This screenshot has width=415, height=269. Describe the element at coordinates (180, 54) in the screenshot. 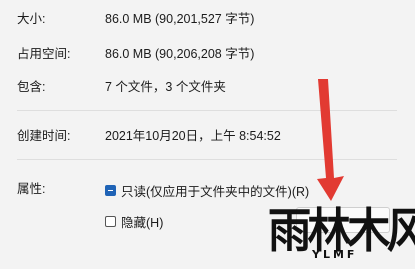

I see `size-on-disk-value: 86.0 MB (90,206,208 字节)` at that location.